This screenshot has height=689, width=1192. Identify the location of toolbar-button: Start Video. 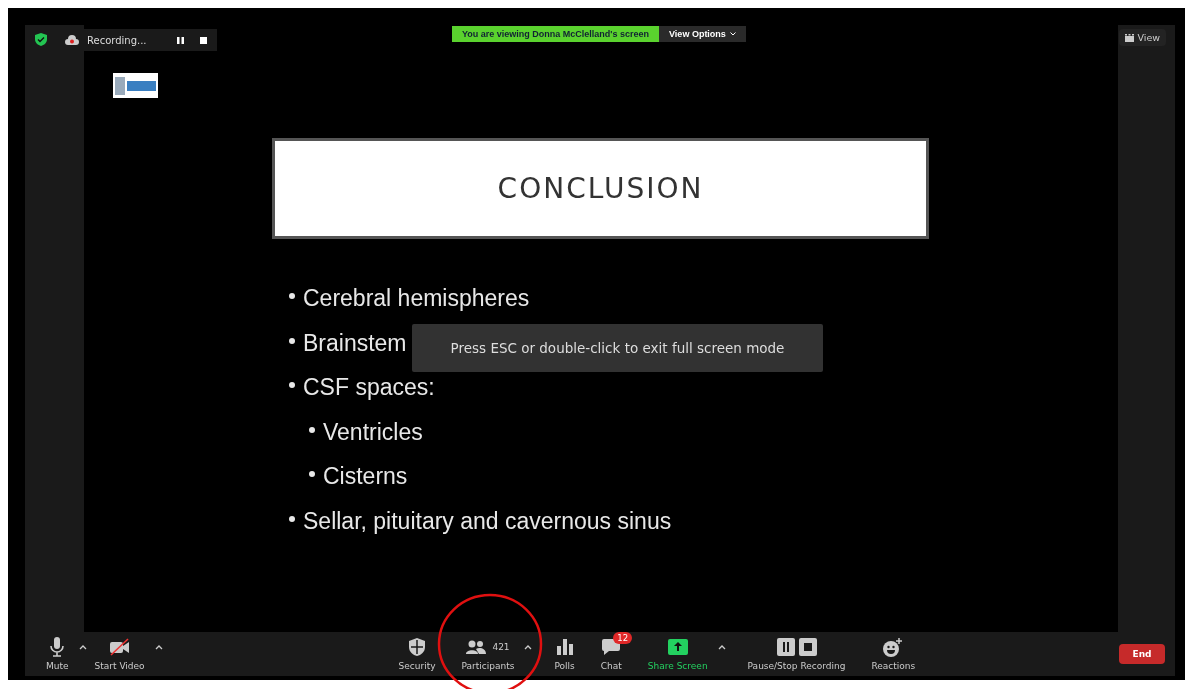
(119, 654).